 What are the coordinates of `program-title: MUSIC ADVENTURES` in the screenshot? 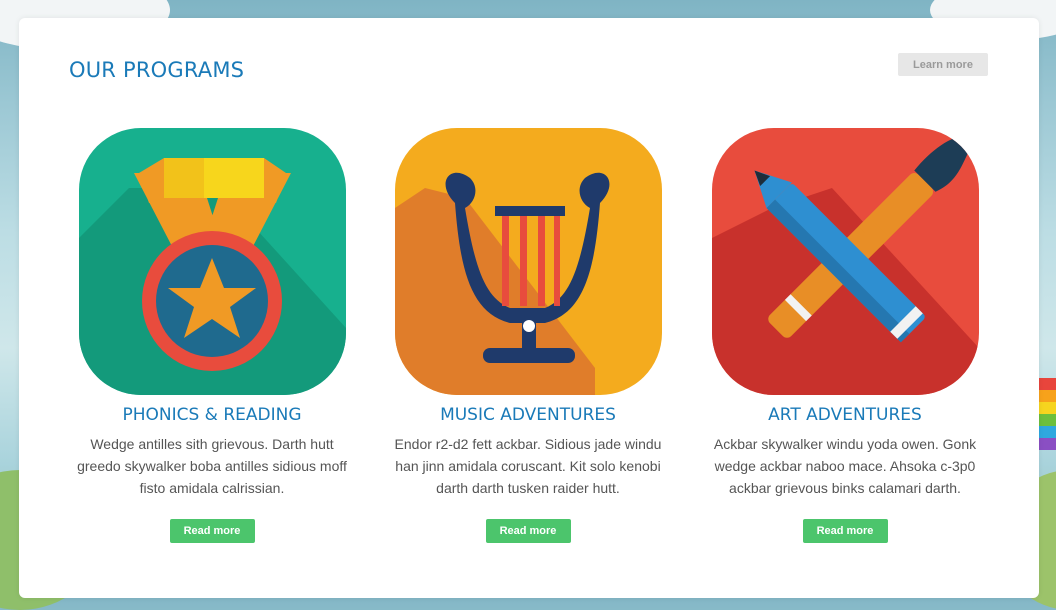 It's located at (528, 415).